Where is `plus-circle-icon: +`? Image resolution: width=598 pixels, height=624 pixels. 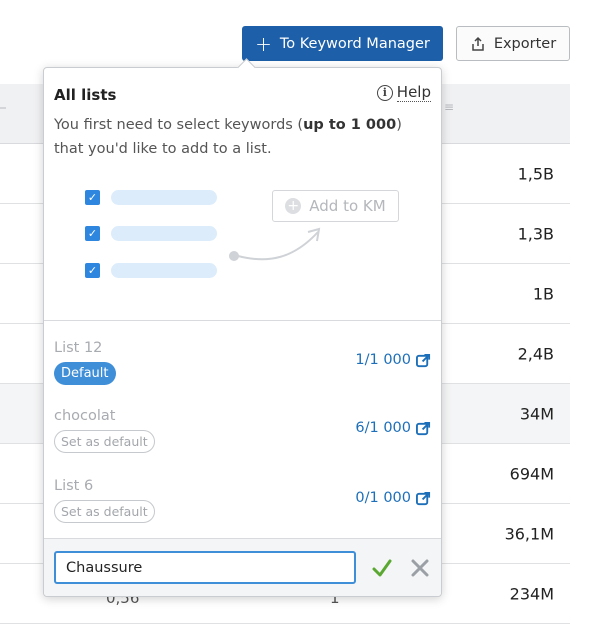
plus-circle-icon: + is located at coordinates (293, 206).